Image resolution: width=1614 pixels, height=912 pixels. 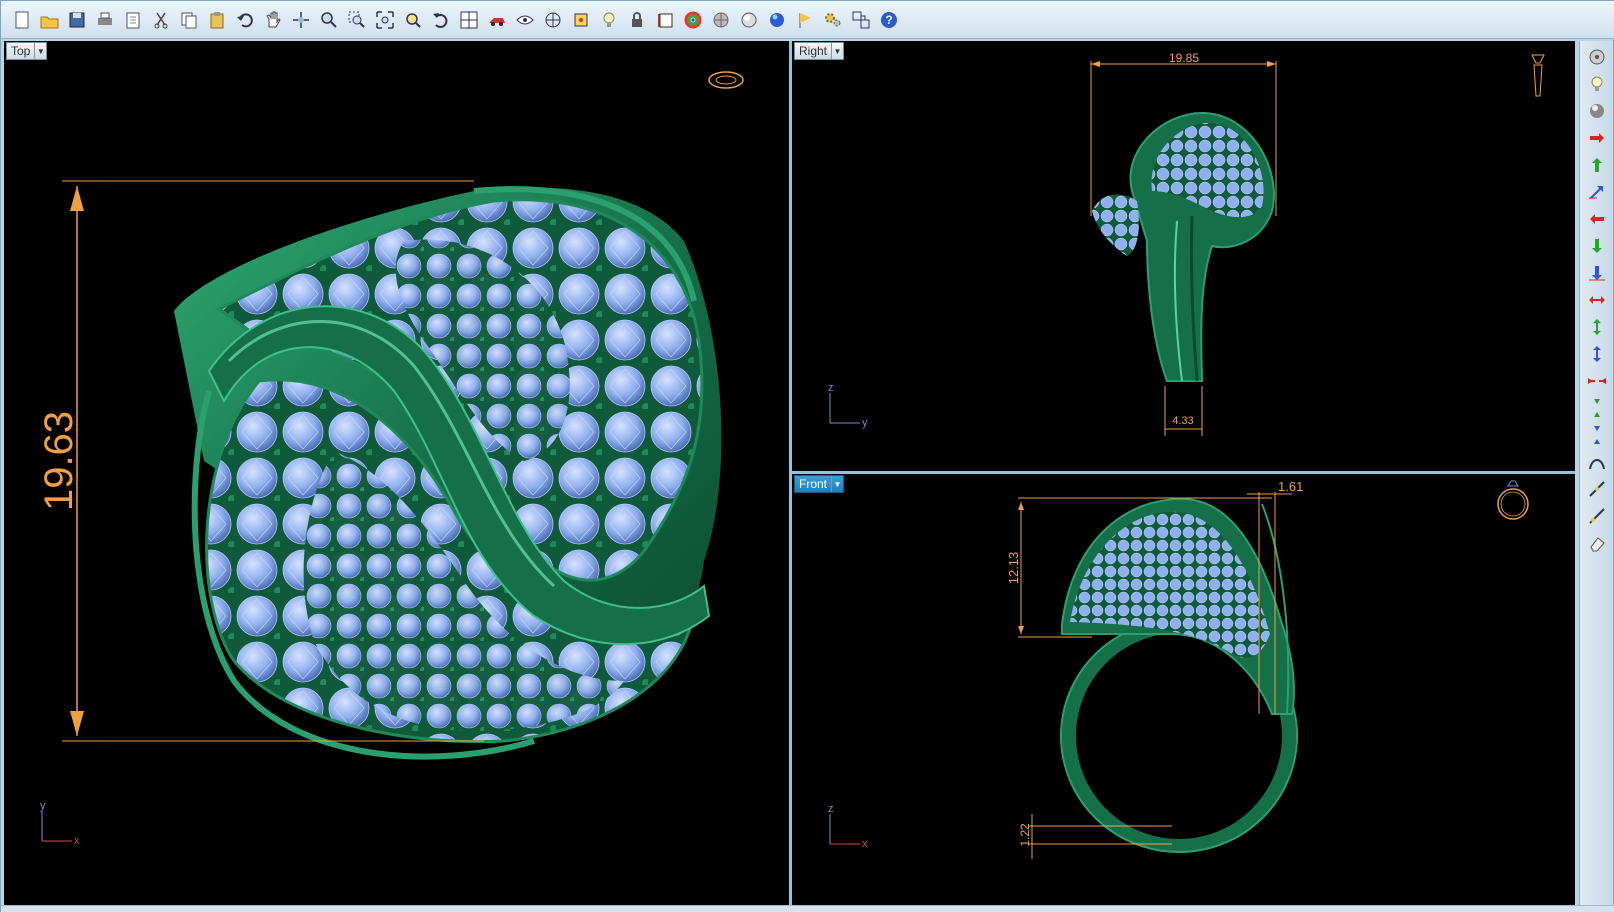 What do you see at coordinates (497, 20) in the screenshot?
I see `car-icon` at bounding box center [497, 20].